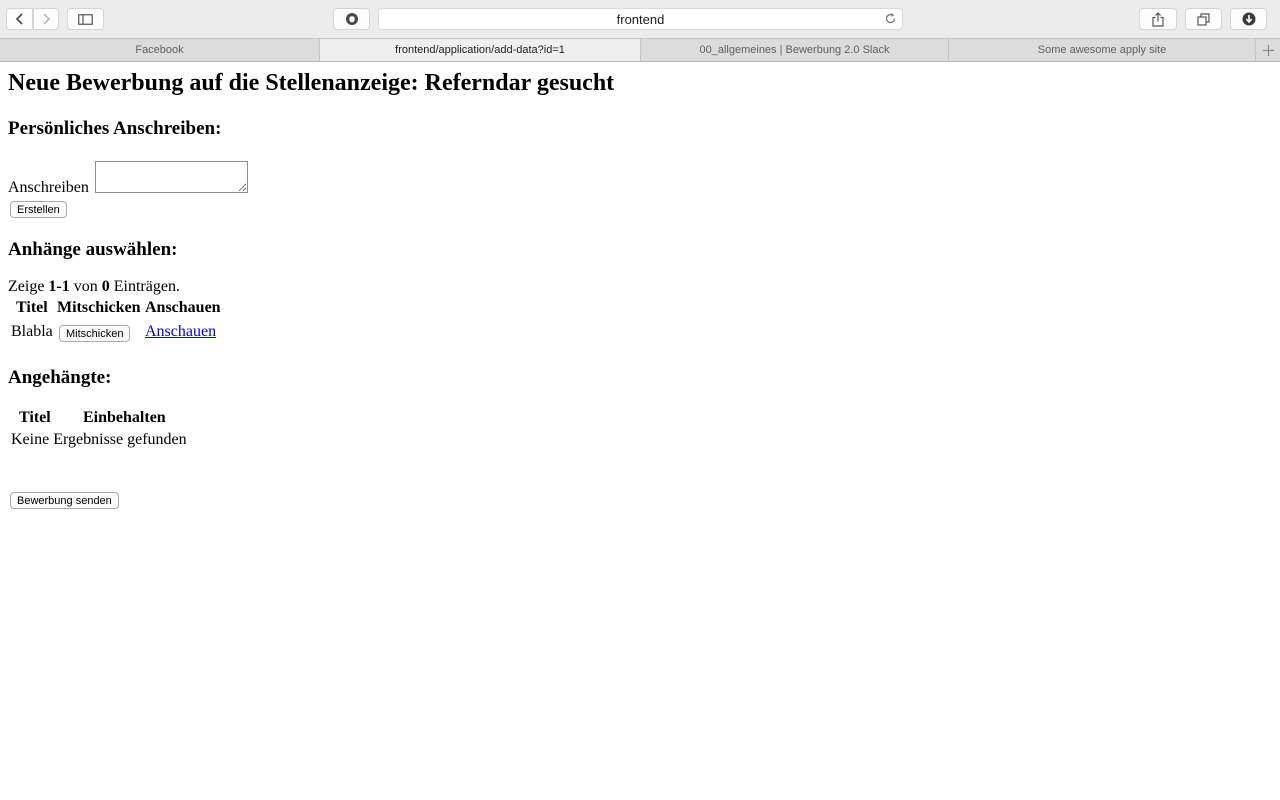  I want to click on tab-label: Facebook, so click(159, 50).